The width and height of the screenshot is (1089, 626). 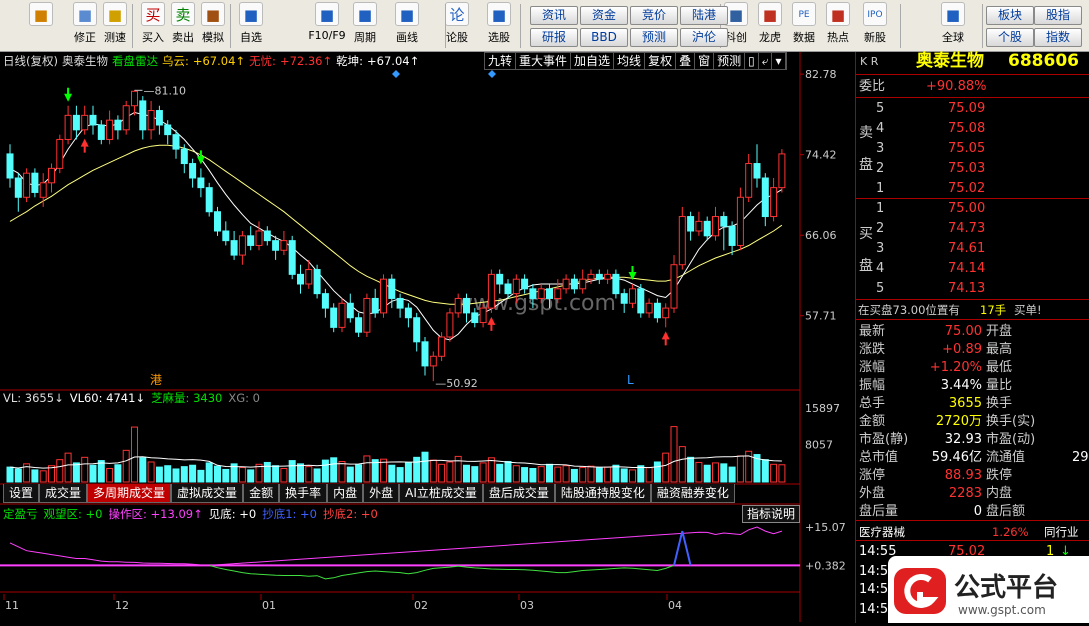 What do you see at coordinates (213, 26) in the screenshot?
I see `toolbar-button-6: ■ 模拟` at bounding box center [213, 26].